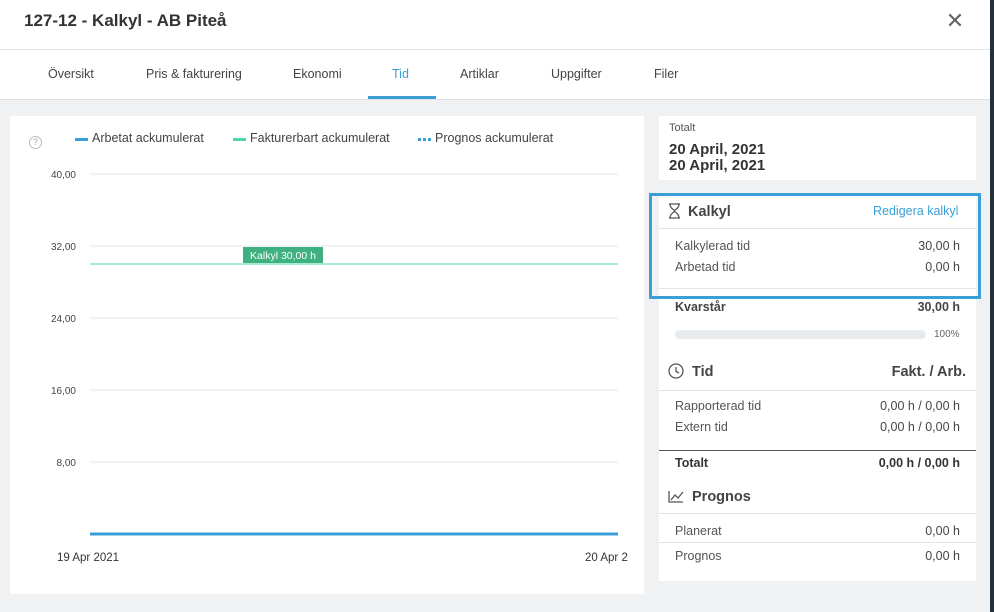 The image size is (994, 612). Describe the element at coordinates (88, 558) in the screenshot. I see `x-tick-label: 19 Apr 2021` at that location.